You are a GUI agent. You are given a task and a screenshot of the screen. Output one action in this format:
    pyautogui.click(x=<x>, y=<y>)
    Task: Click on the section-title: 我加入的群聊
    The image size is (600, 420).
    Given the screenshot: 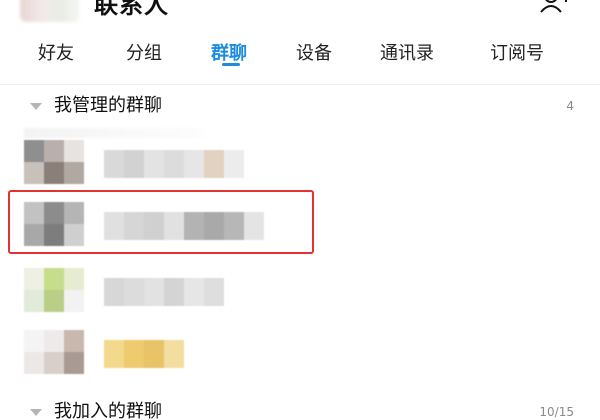 What is the action you would take?
    pyautogui.click(x=108, y=410)
    